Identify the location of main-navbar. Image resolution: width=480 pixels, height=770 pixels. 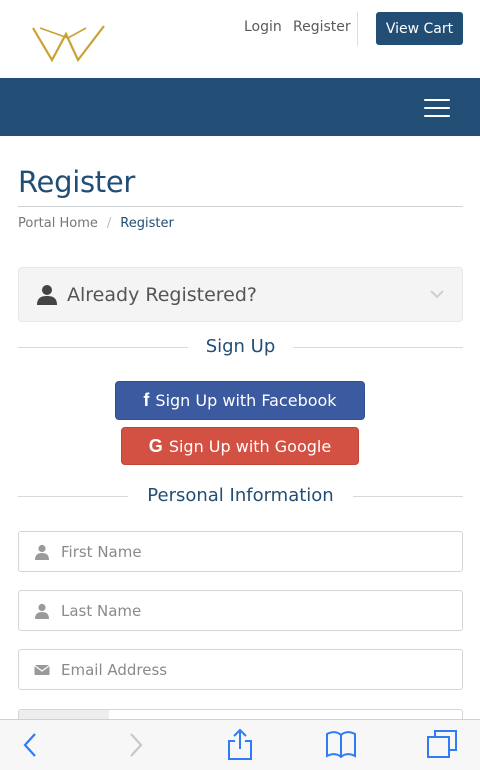
(240, 107).